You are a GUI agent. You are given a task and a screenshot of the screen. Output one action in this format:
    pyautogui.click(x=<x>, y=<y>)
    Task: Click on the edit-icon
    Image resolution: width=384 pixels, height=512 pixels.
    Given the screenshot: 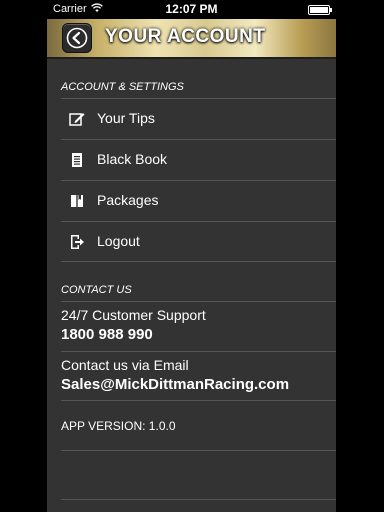 What is the action you would take?
    pyautogui.click(x=77, y=119)
    